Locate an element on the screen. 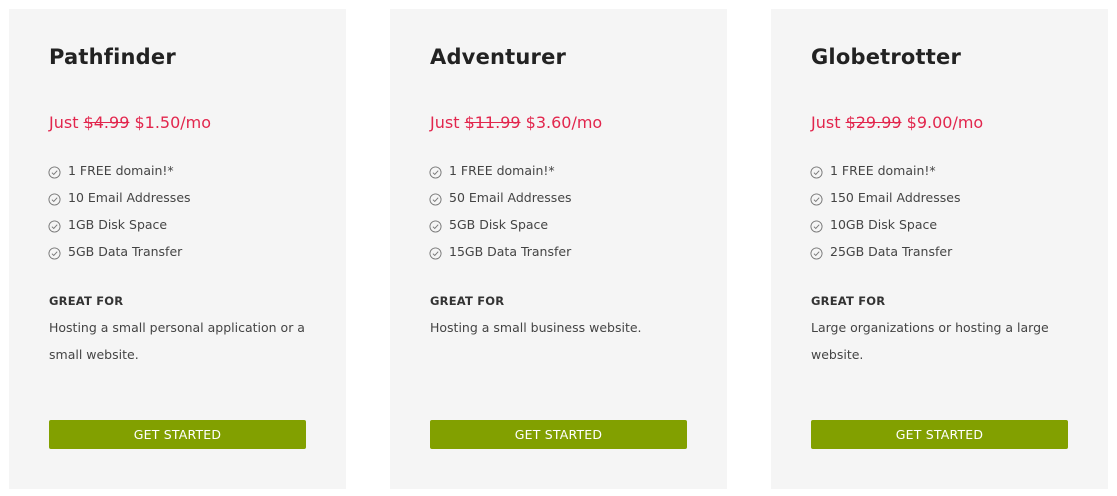  feature-item: 5GB Disk Space is located at coordinates (500, 224).